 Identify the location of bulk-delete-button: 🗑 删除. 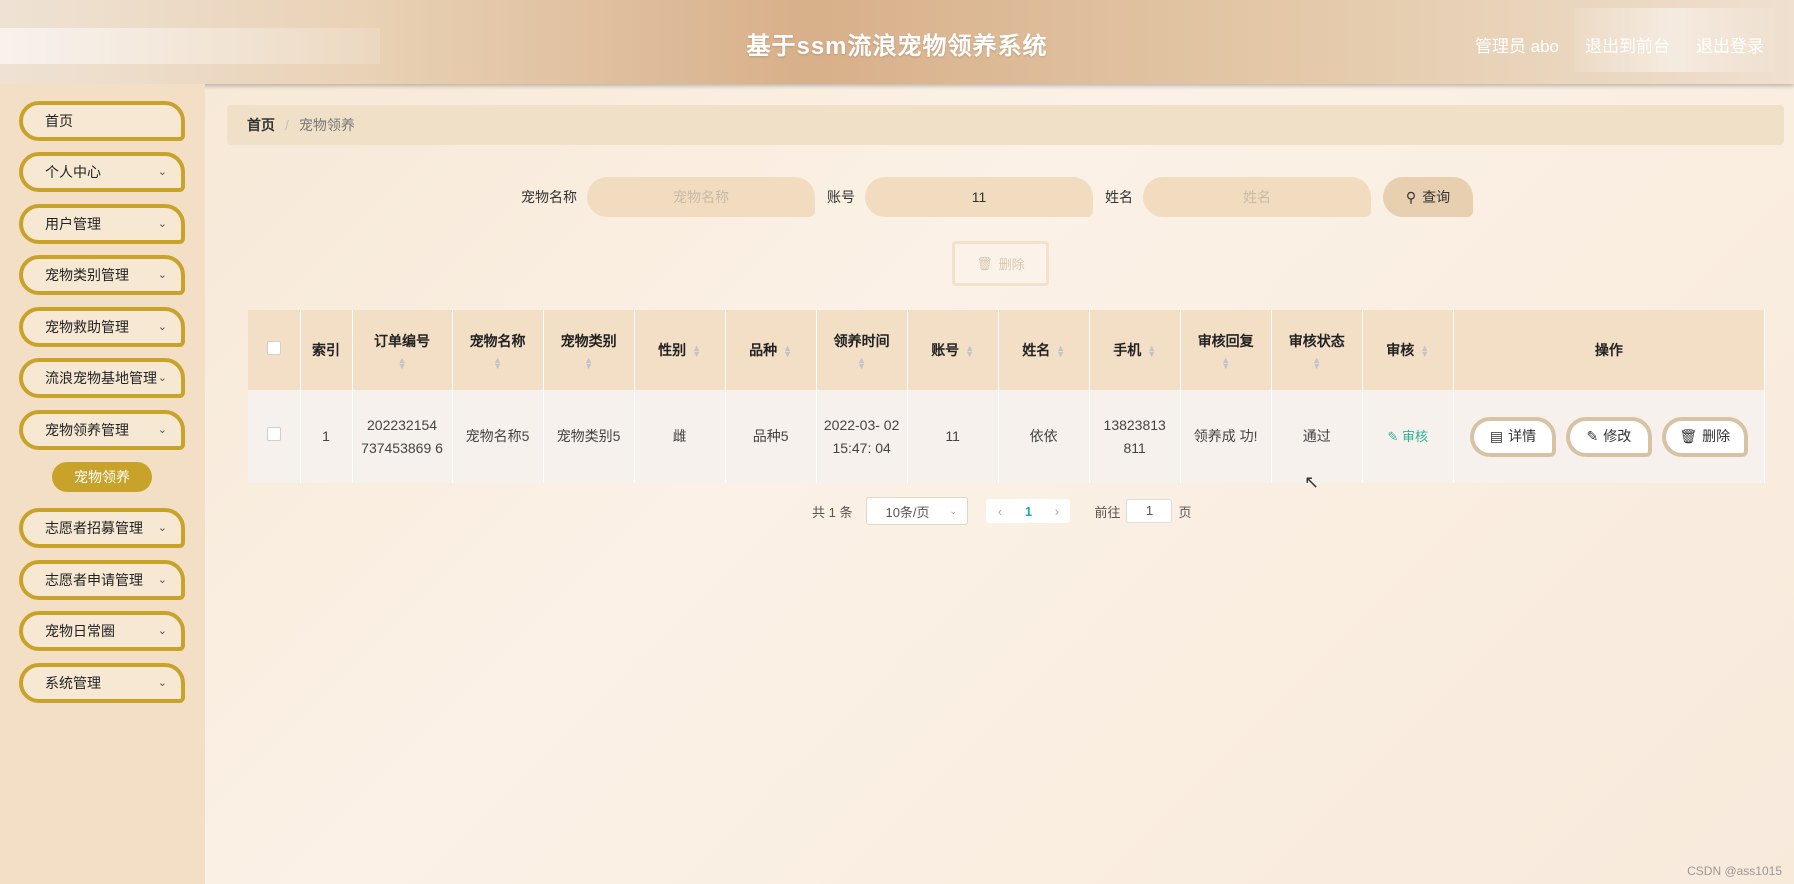
(1000, 263).